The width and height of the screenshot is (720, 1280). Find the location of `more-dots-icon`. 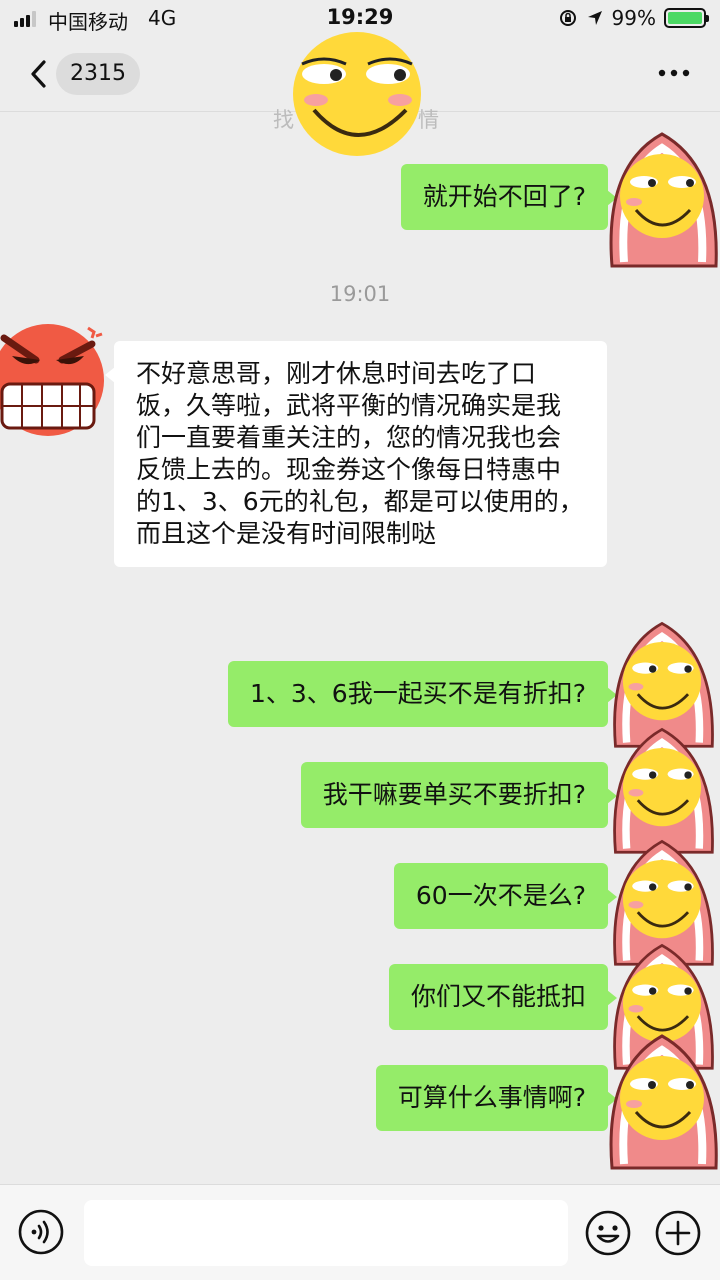

more-dots-icon is located at coordinates (674, 73).